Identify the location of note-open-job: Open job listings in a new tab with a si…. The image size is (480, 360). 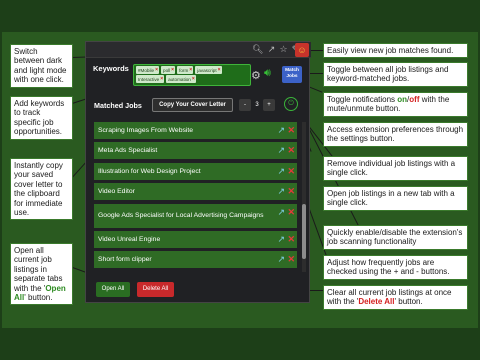
(395, 198).